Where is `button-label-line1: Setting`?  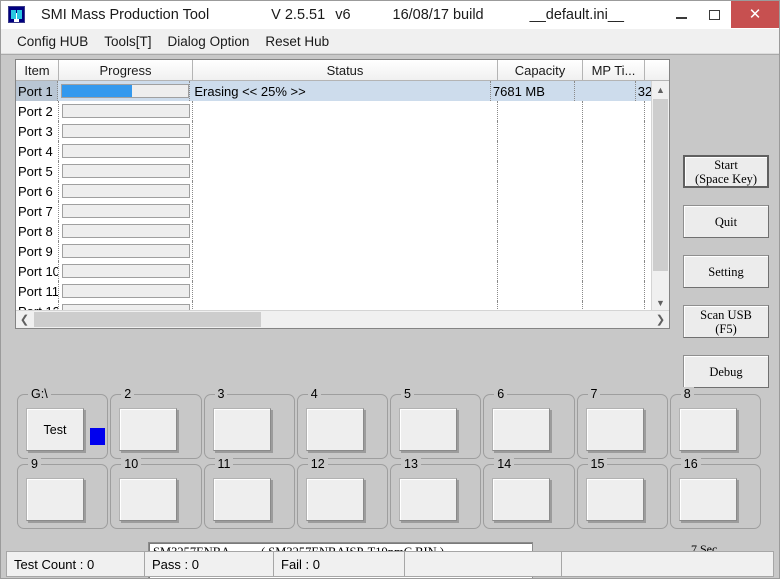 button-label-line1: Setting is located at coordinates (726, 271).